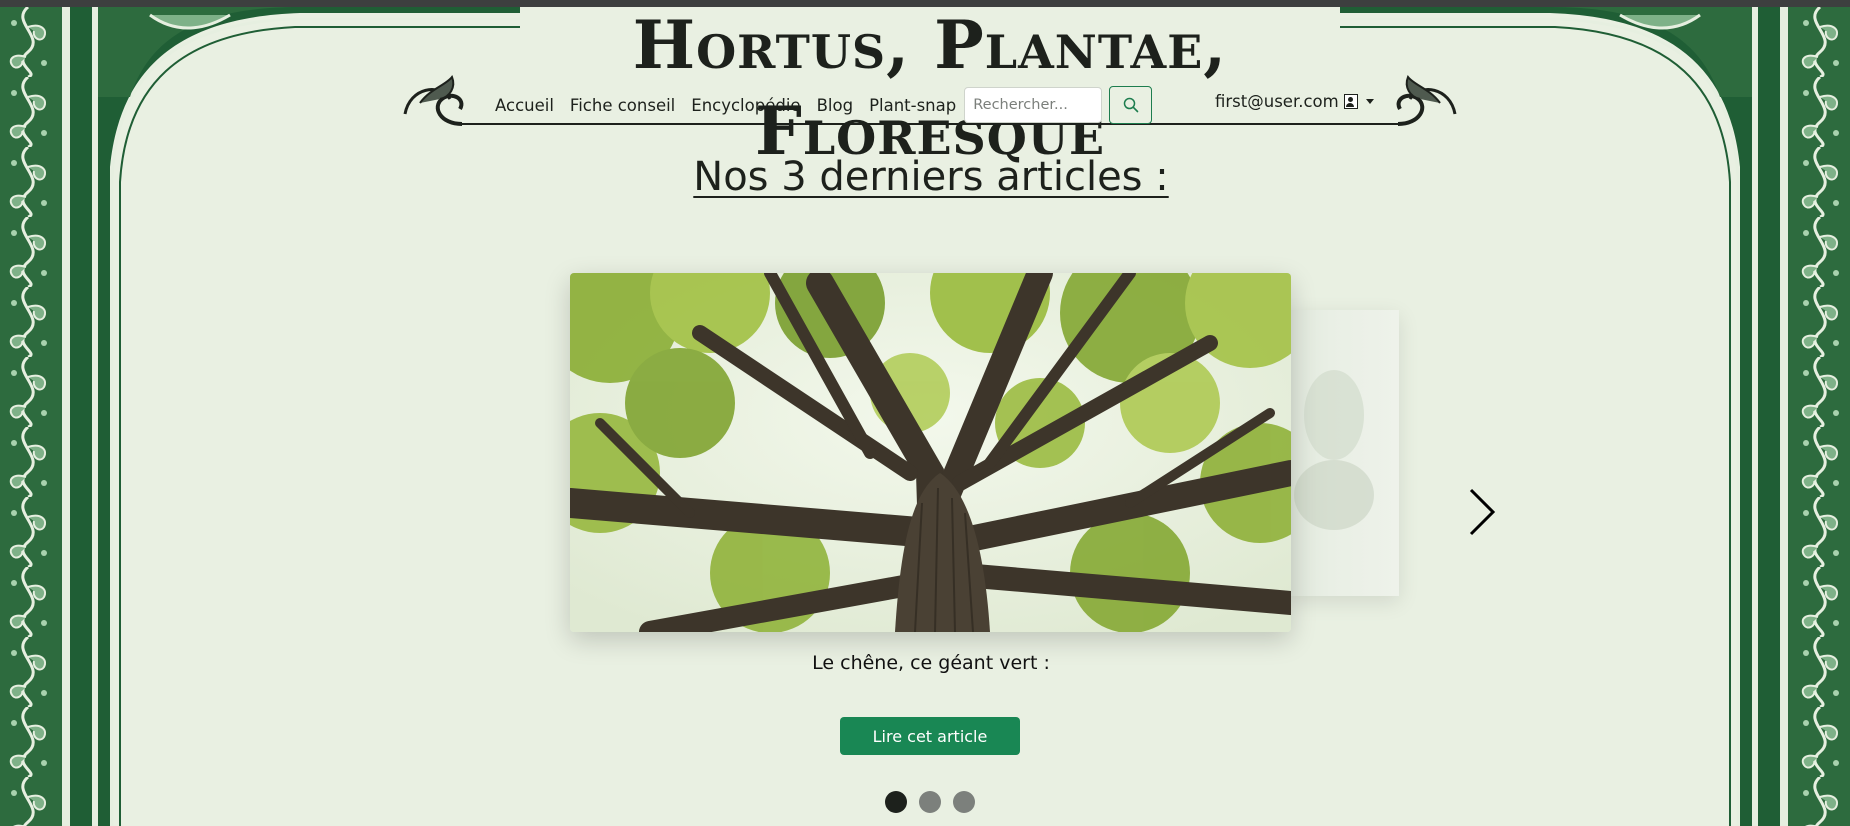 This screenshot has height=826, width=1850. I want to click on search-icon, so click(1131, 105).